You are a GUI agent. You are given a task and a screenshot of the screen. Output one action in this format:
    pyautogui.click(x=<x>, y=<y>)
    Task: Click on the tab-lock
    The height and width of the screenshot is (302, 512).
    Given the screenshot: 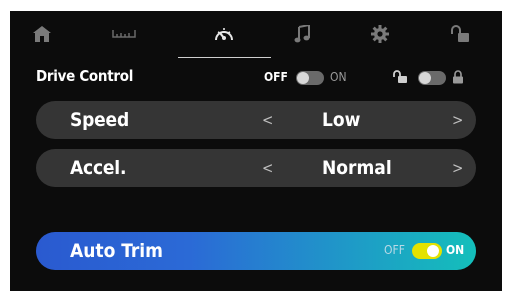 What is the action you would take?
    pyautogui.click(x=460, y=34)
    